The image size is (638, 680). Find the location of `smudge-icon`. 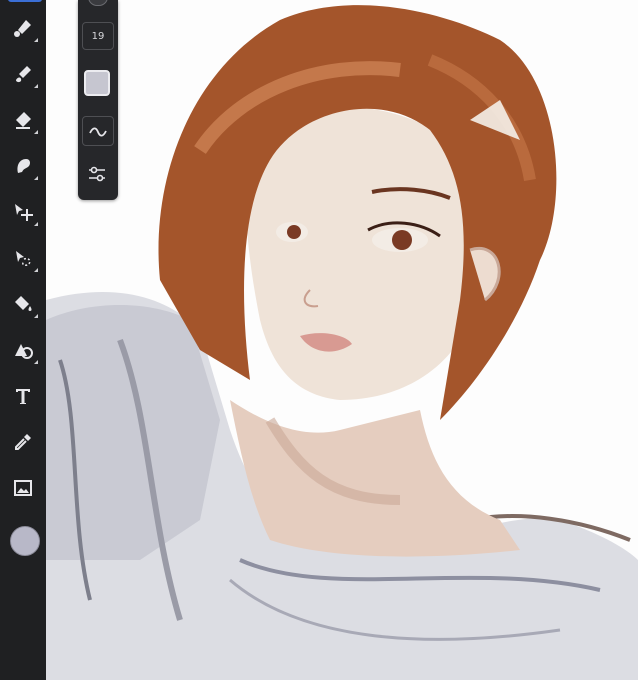

smudge-icon is located at coordinates (23, 168).